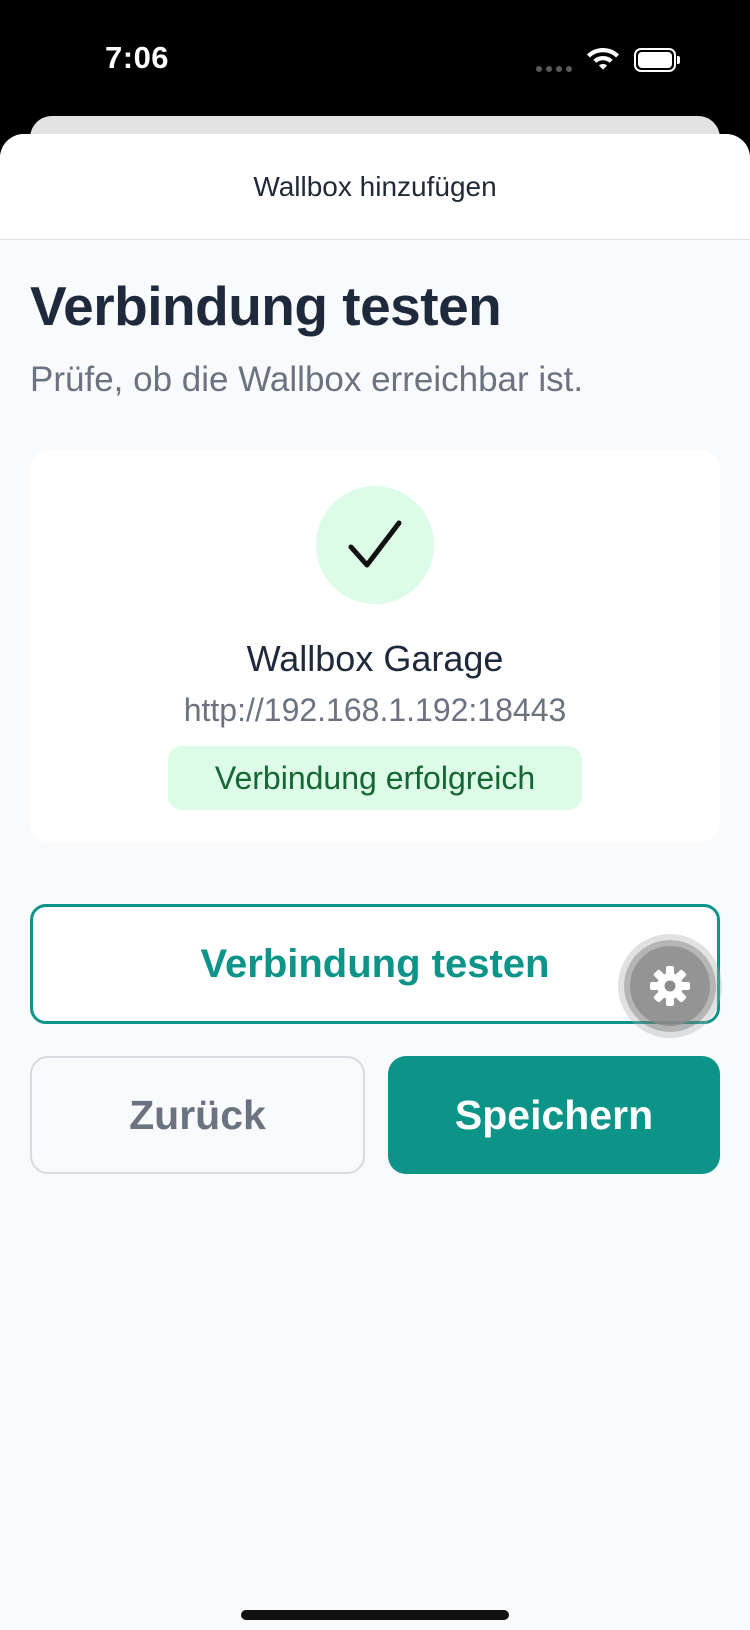 Image resolution: width=750 pixels, height=1630 pixels. I want to click on page-title: Verbindung testen, so click(266, 306).